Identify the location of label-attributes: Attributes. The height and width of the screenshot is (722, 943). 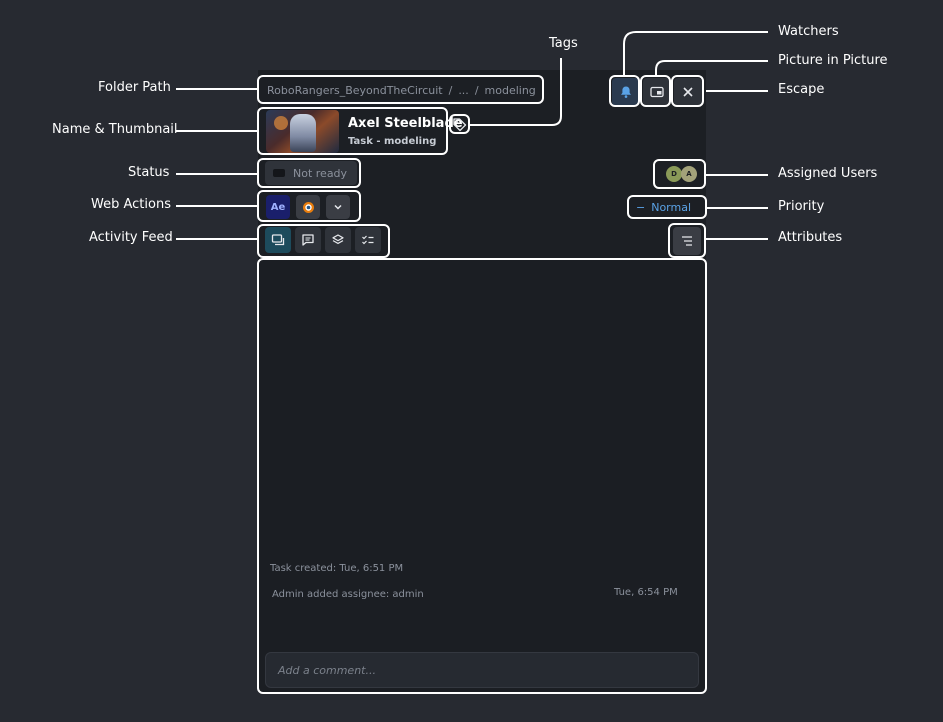
(810, 237).